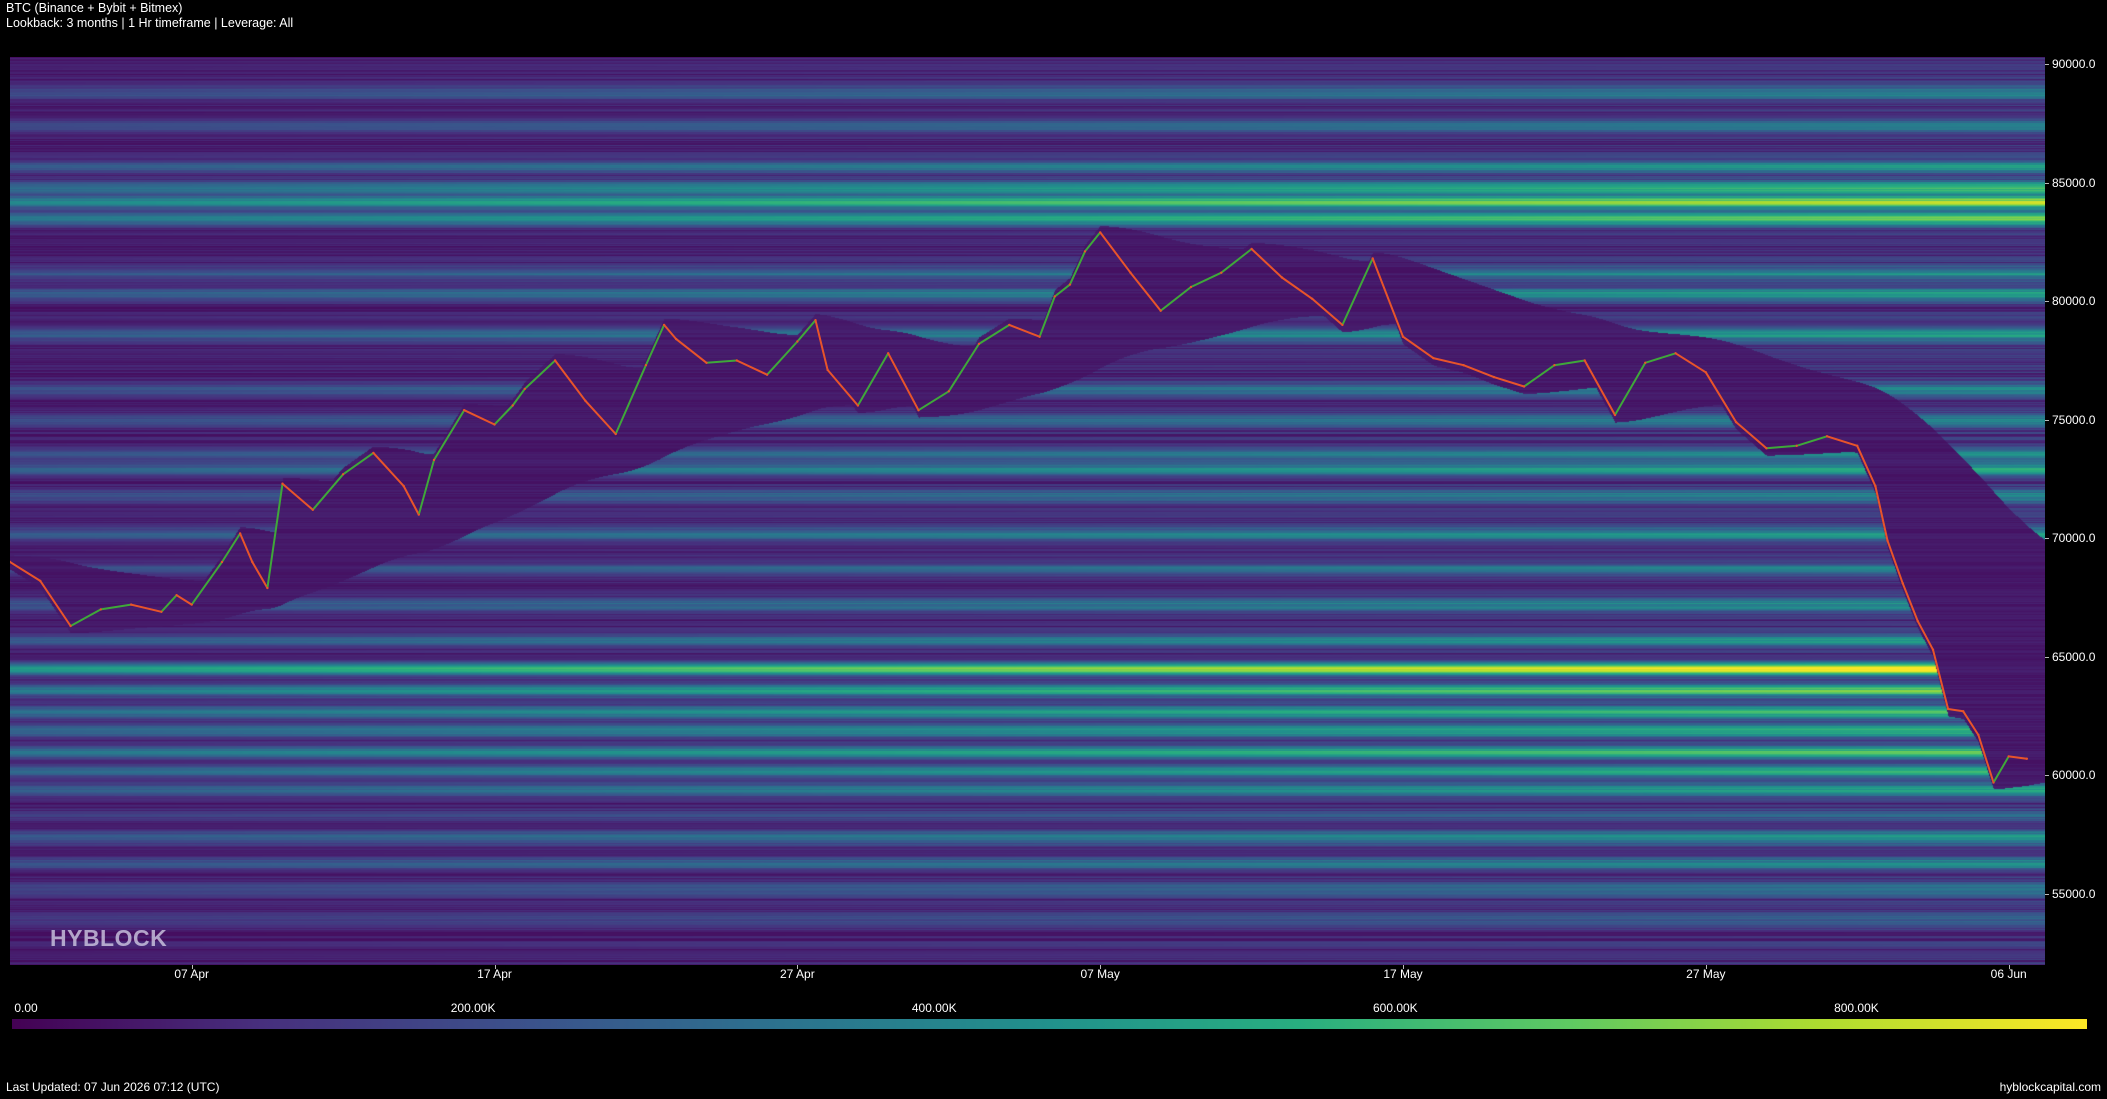  I want to click on y-tick-label: 90000.0, so click(2074, 64).